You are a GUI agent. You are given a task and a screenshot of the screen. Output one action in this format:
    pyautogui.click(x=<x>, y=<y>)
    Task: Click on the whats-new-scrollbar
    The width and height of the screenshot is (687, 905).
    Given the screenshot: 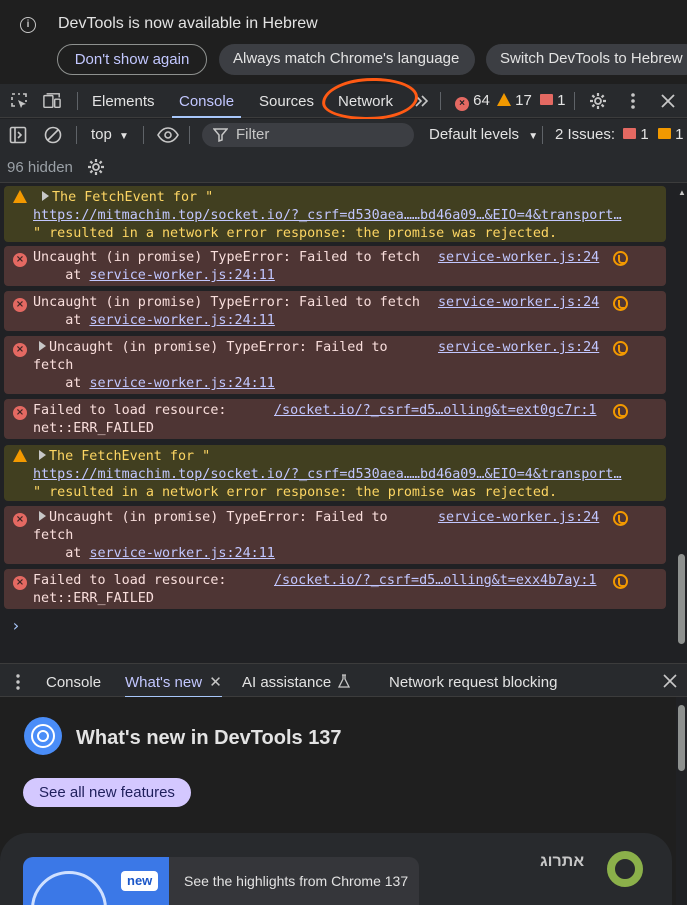 What is the action you would take?
    pyautogui.click(x=681, y=801)
    